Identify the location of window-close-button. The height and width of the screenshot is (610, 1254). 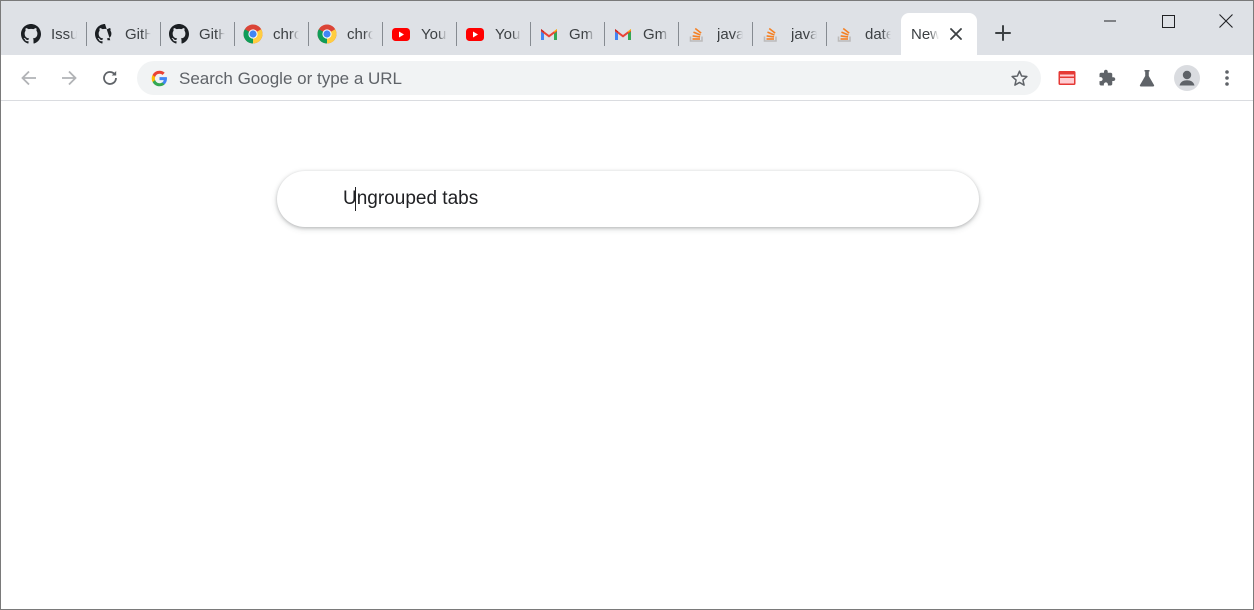
(1225, 21).